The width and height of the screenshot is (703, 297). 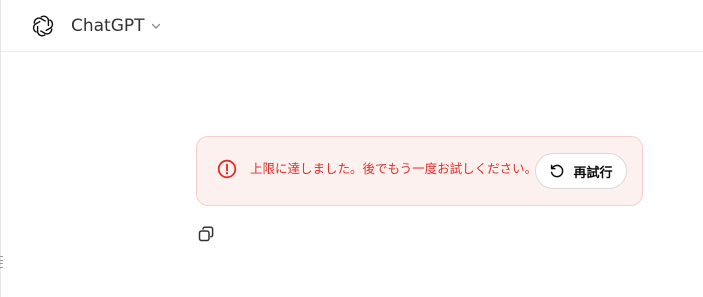 I want to click on retry-label: 再試行, so click(x=593, y=173).